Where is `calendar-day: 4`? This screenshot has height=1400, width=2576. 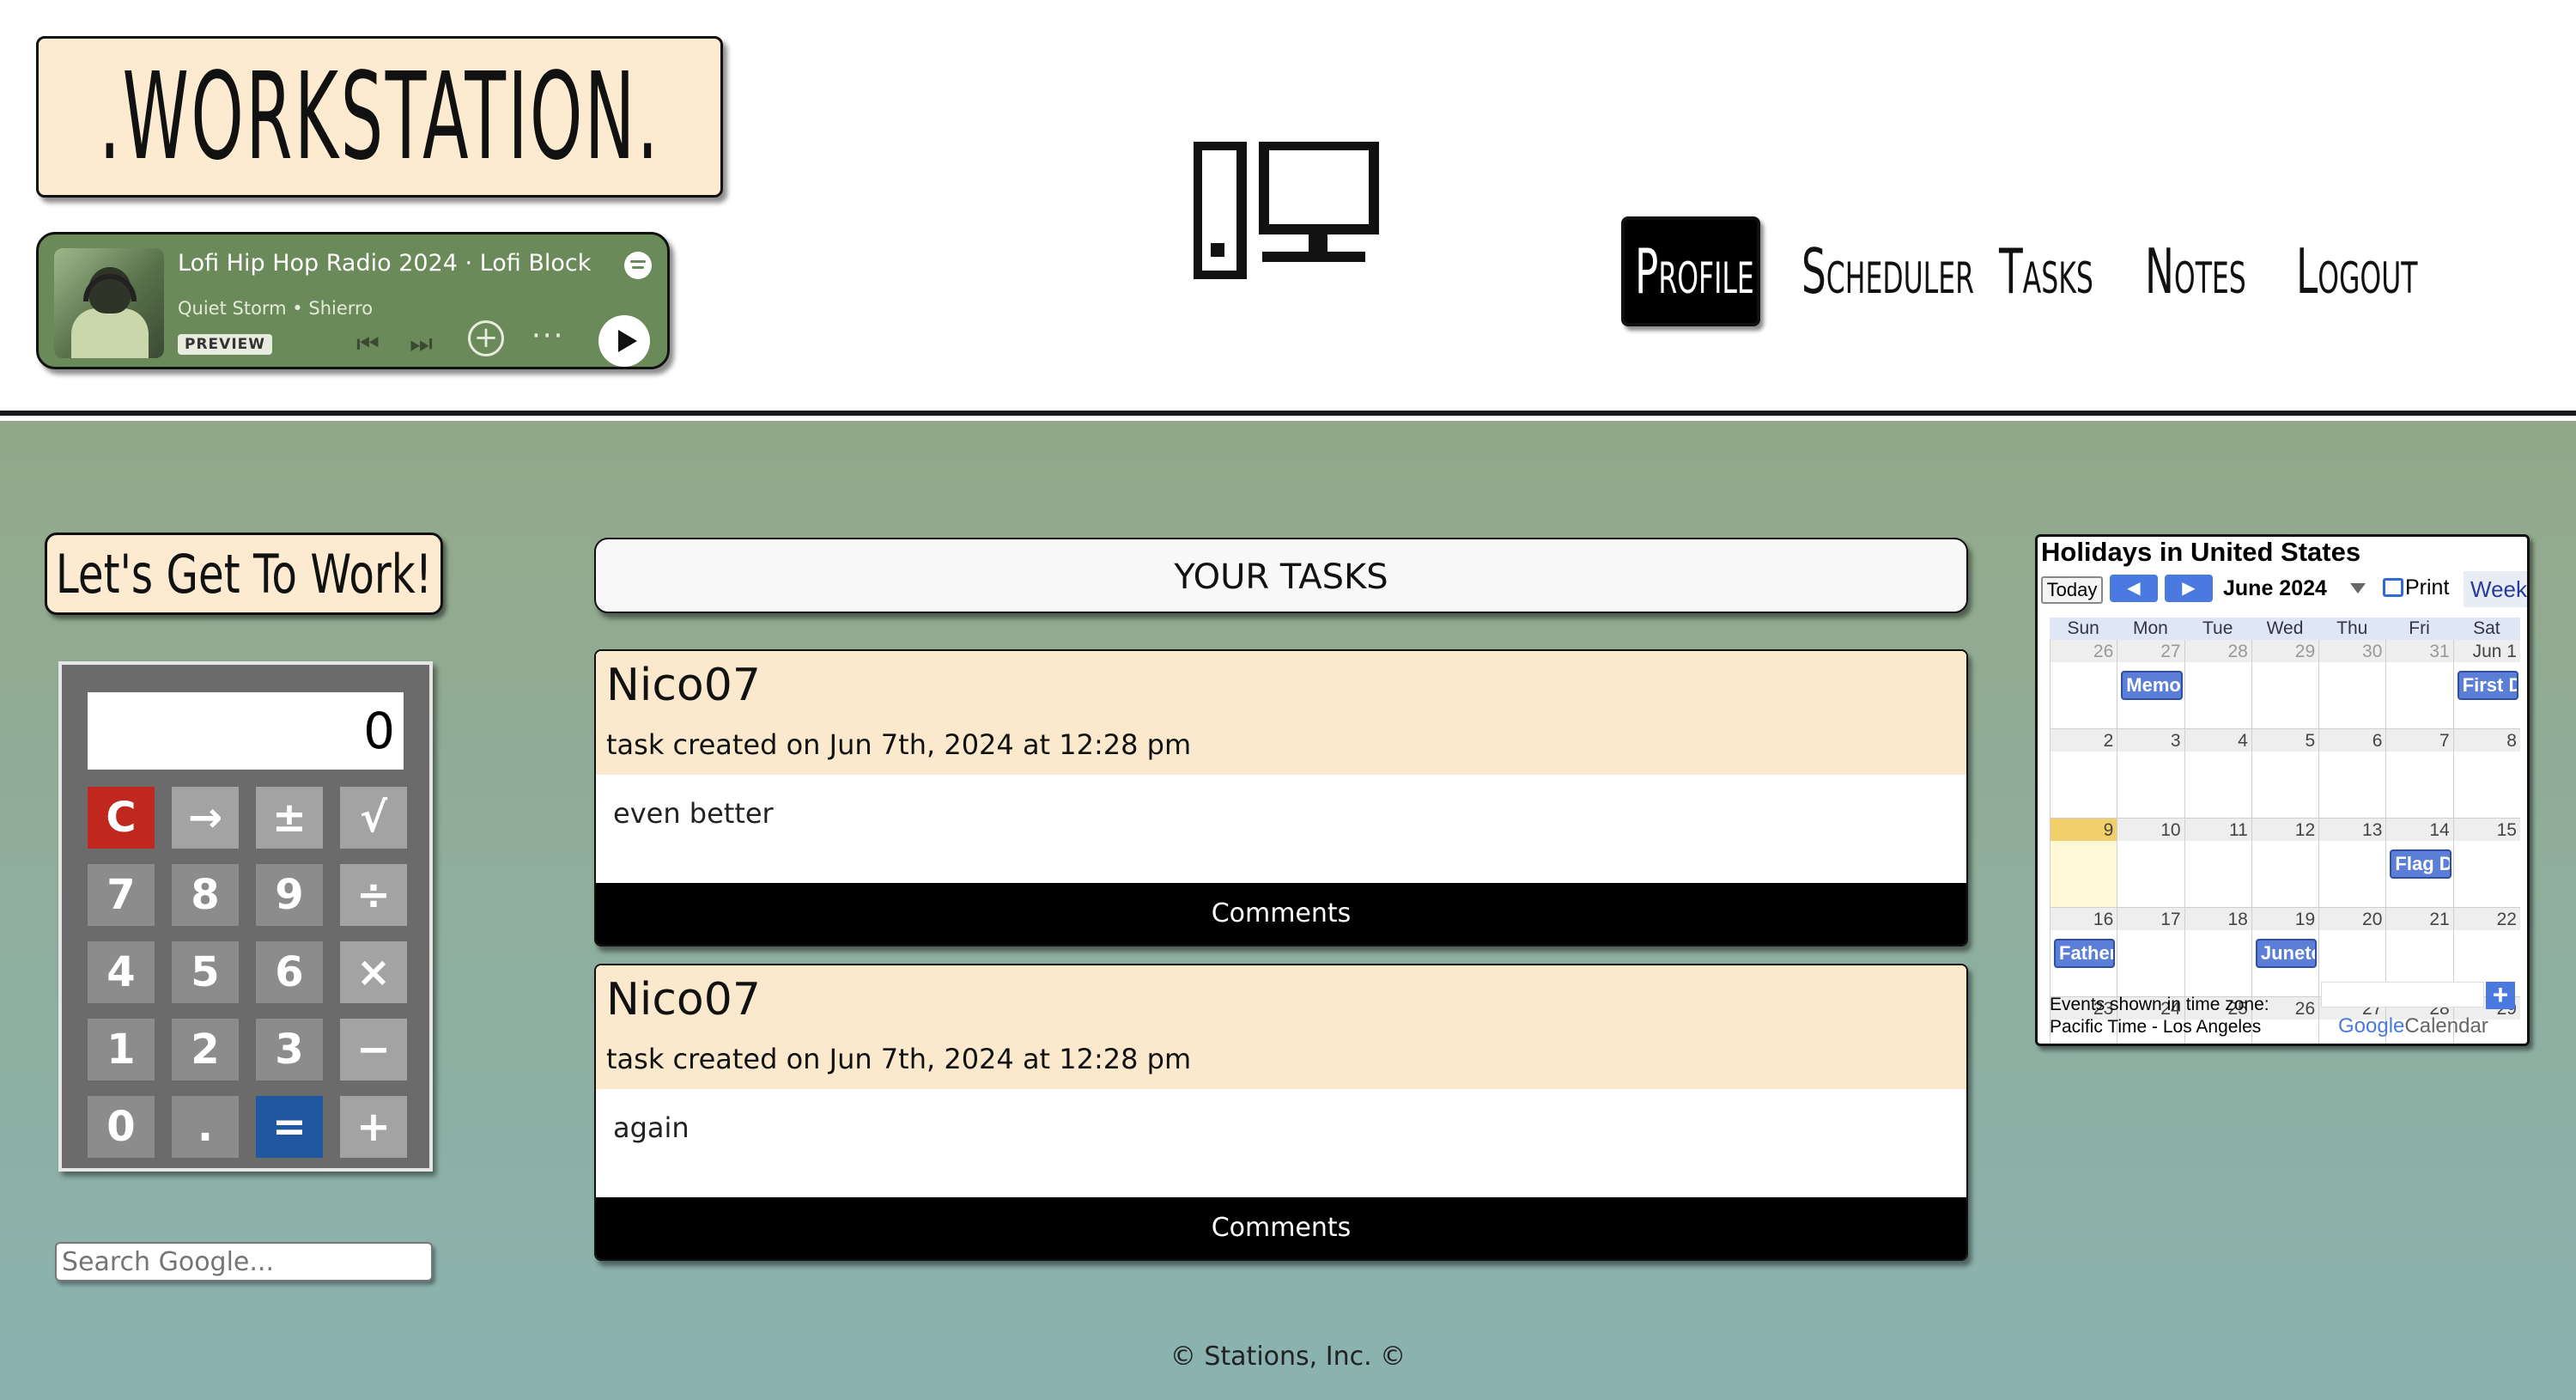
calendar-day: 4 is located at coordinates (2217, 774).